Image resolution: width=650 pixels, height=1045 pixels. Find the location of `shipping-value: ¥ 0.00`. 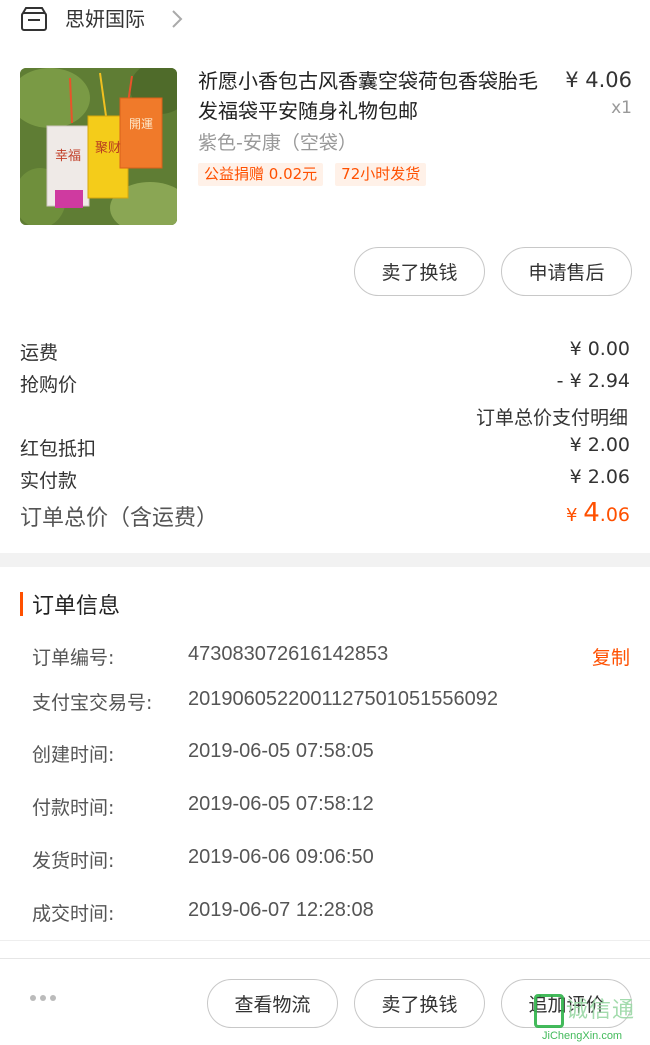

shipping-value: ¥ 0.00 is located at coordinates (599, 349).